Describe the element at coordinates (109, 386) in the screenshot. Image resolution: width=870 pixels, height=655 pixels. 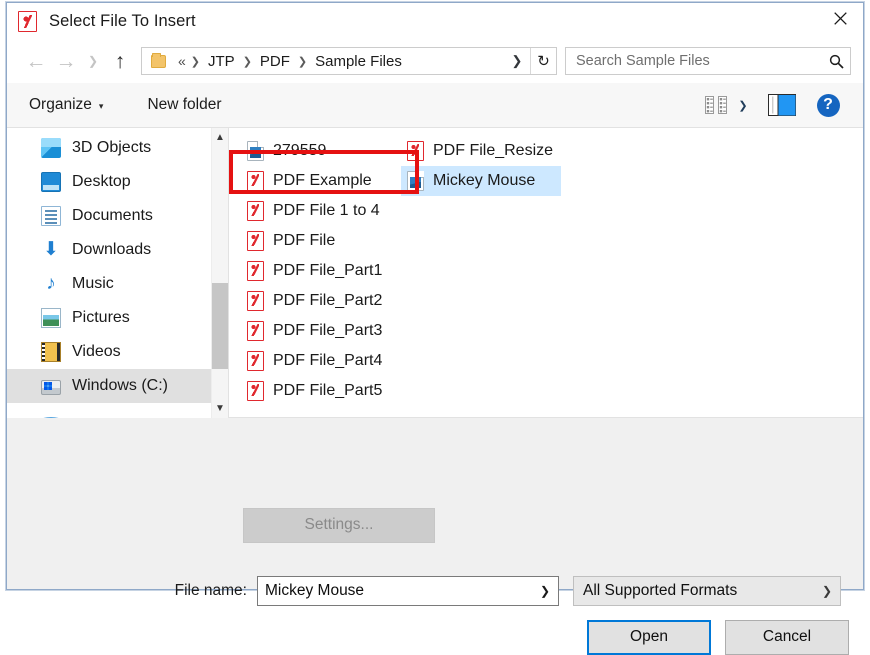
I see `sidebar-item-windows-c: Windows (C:)` at that location.